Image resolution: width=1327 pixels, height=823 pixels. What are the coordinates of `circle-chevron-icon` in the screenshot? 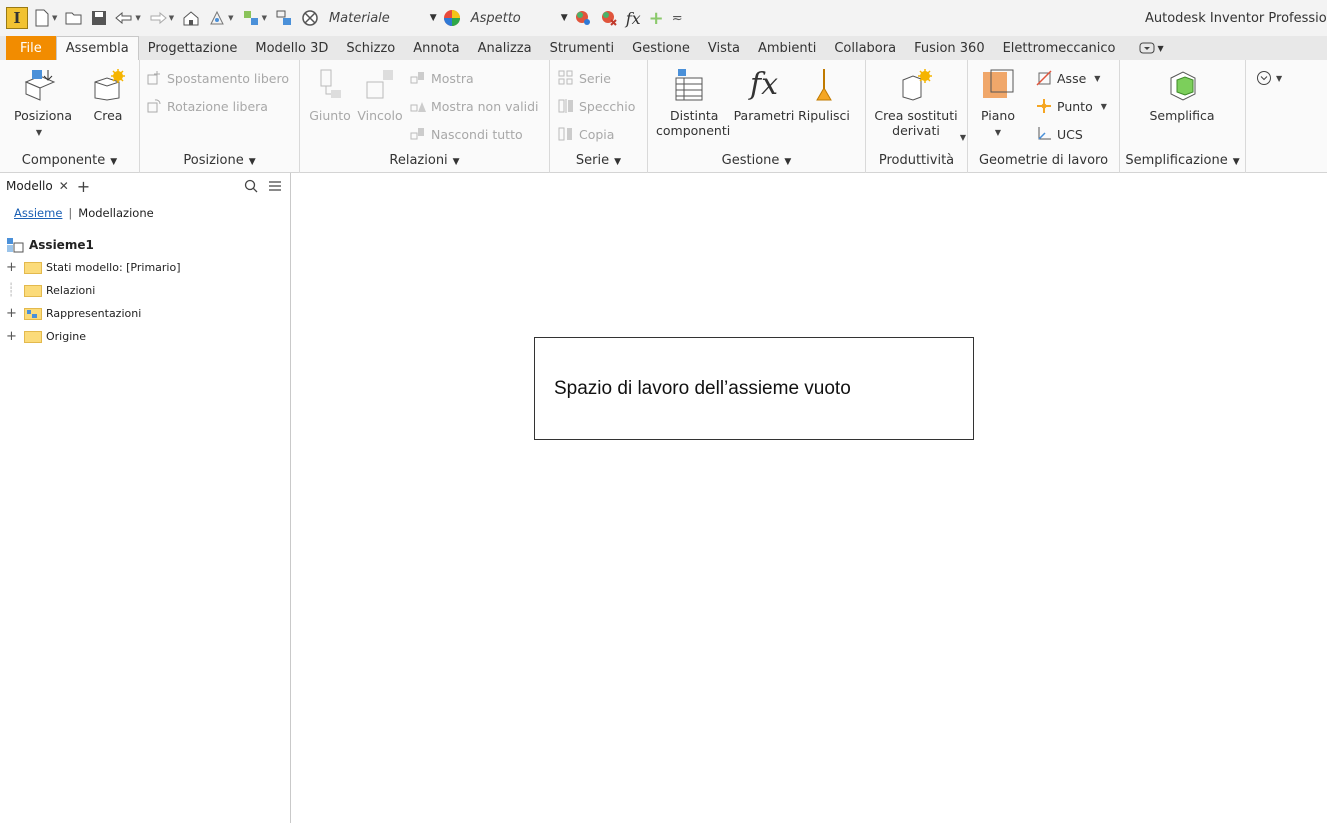 It's located at (1264, 78).